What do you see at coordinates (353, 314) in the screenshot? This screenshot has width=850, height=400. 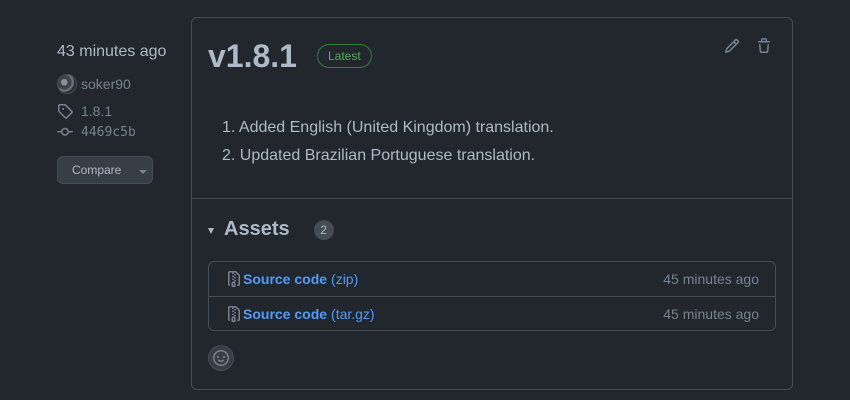 I see `asset-ext: (tar.gz)` at bounding box center [353, 314].